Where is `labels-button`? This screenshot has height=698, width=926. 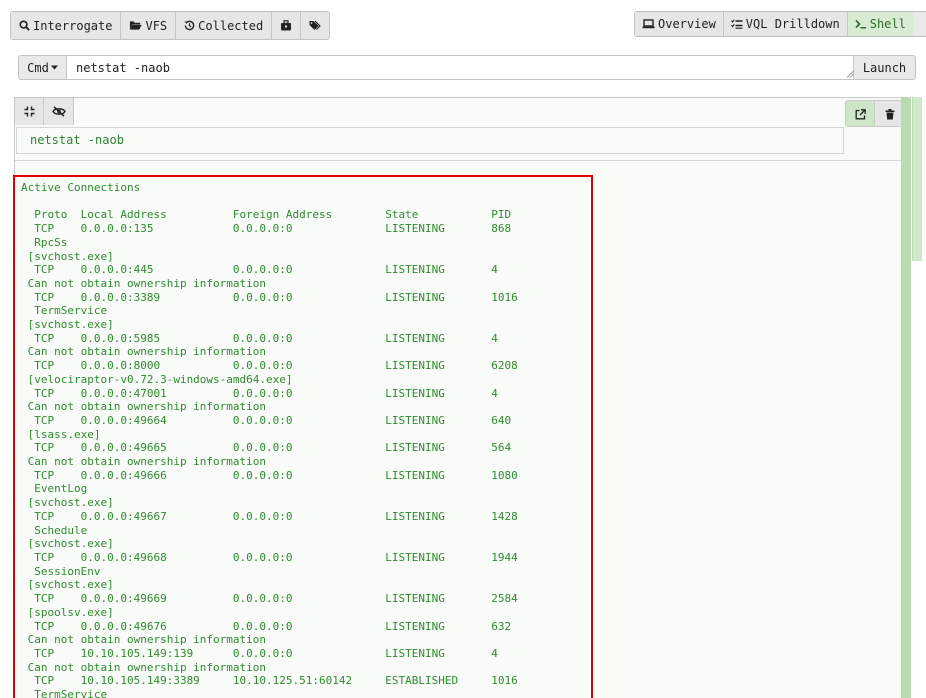
labels-button is located at coordinates (315, 25).